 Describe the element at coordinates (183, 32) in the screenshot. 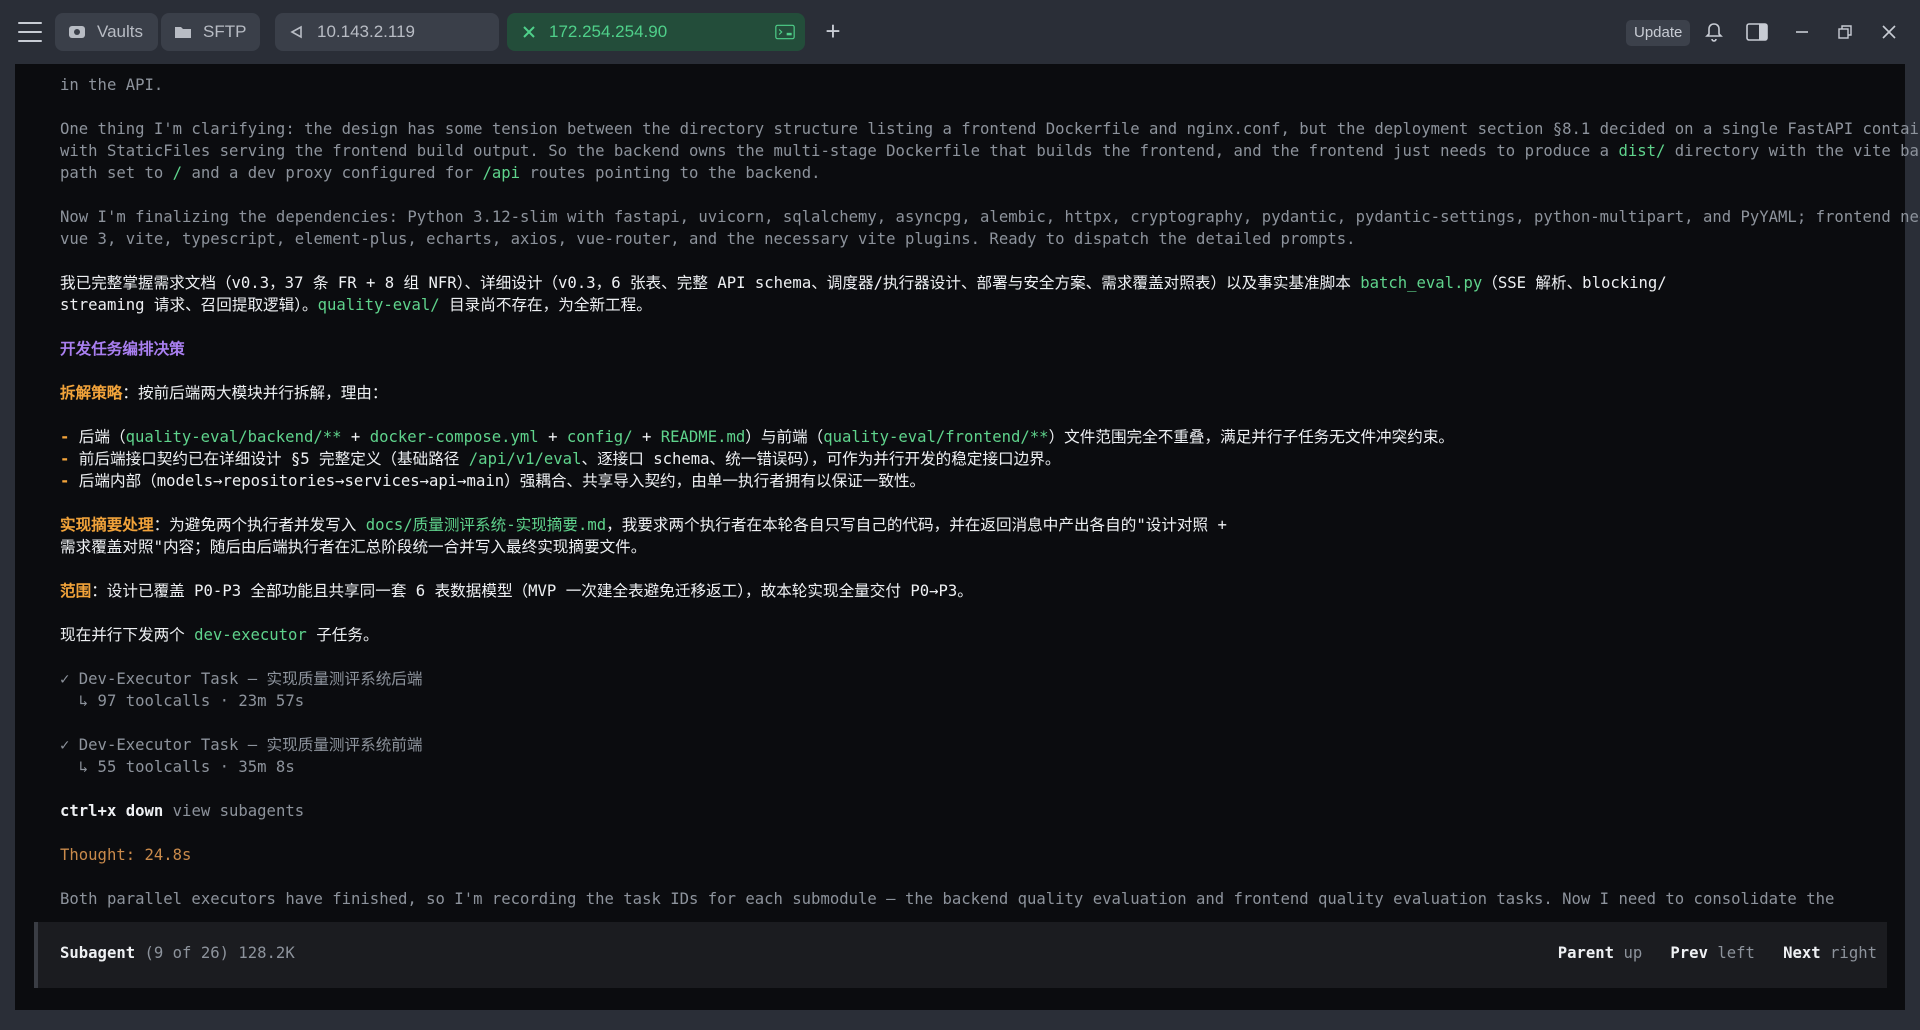

I see `folder-icon` at that location.